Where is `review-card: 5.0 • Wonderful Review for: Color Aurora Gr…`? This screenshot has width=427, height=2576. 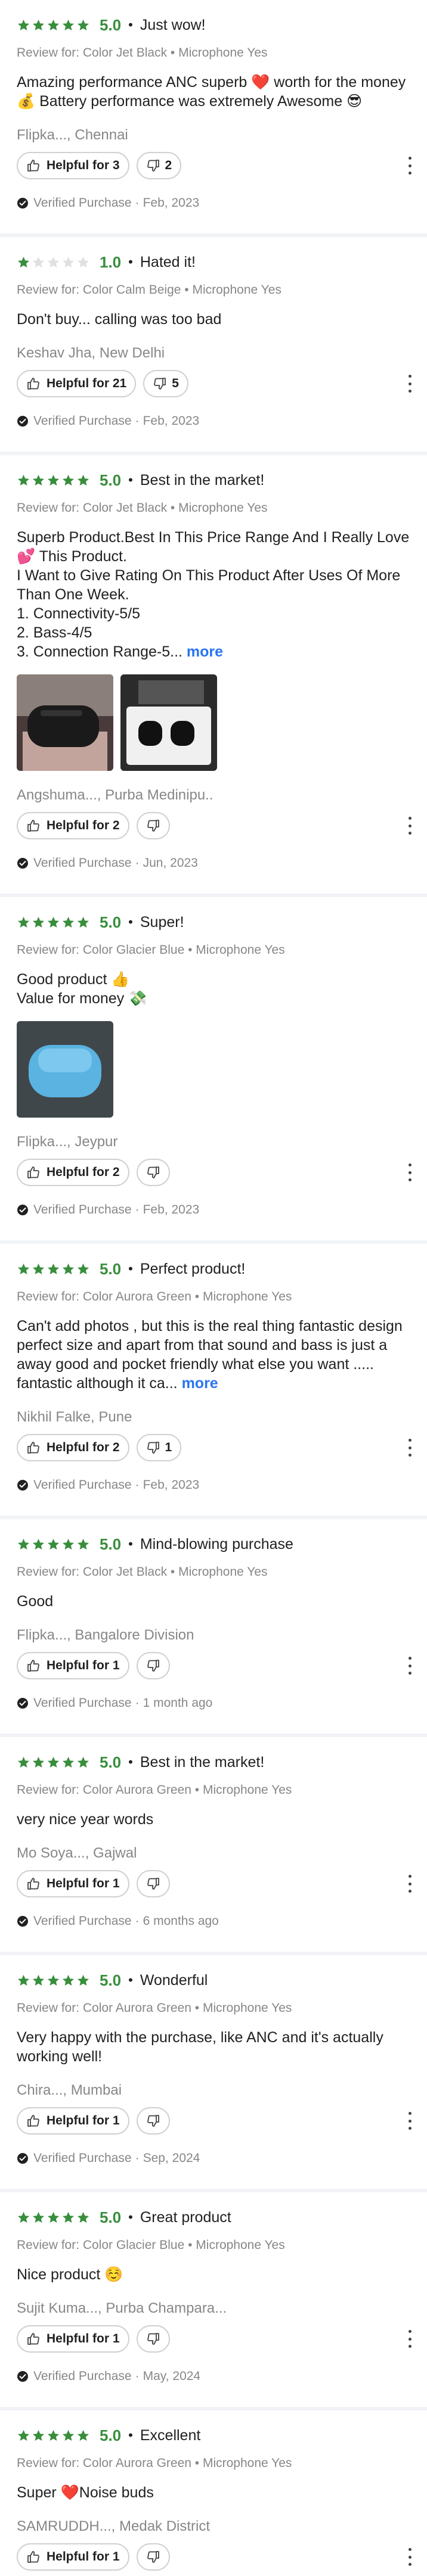 review-card: 5.0 • Wonderful Review for: Color Aurora Gr… is located at coordinates (213, 2073).